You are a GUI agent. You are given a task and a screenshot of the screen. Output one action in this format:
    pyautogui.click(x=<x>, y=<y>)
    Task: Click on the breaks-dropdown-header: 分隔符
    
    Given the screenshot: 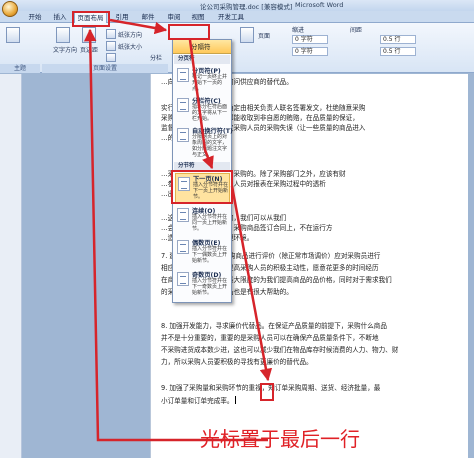 What is the action you would take?
    pyautogui.click(x=202, y=47)
    